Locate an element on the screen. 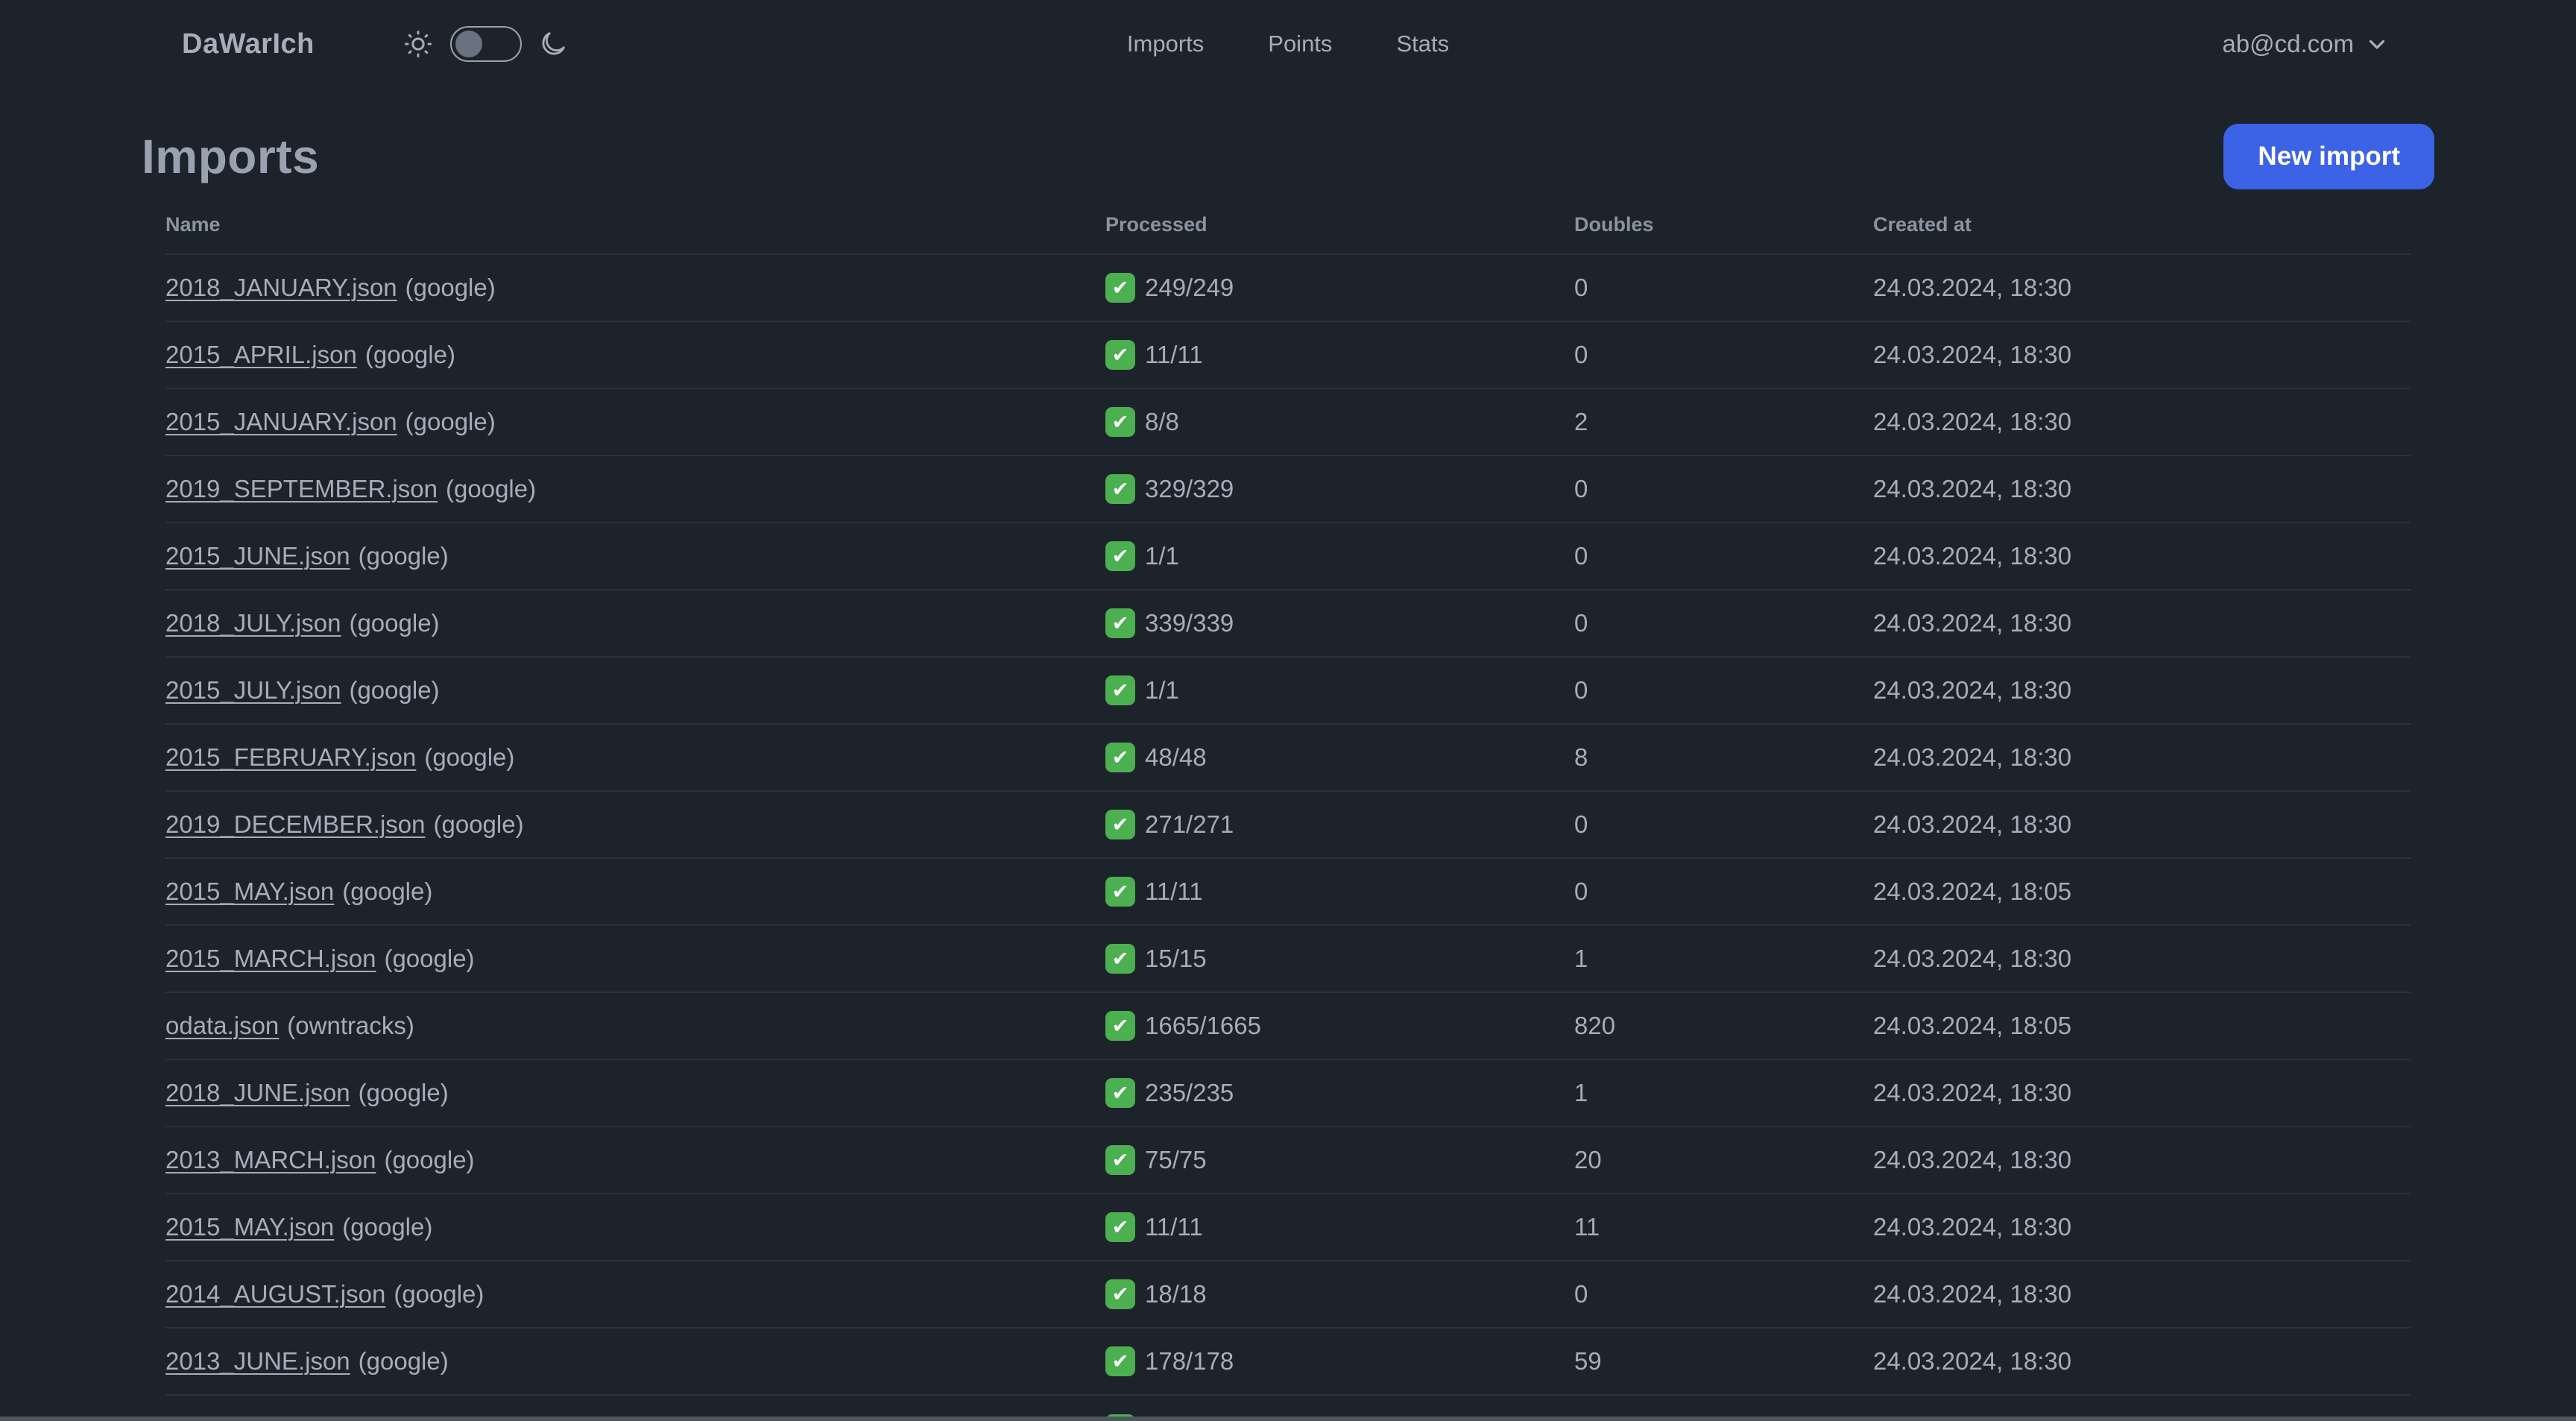  main-nav: Imports Points Stats is located at coordinates (1288, 44).